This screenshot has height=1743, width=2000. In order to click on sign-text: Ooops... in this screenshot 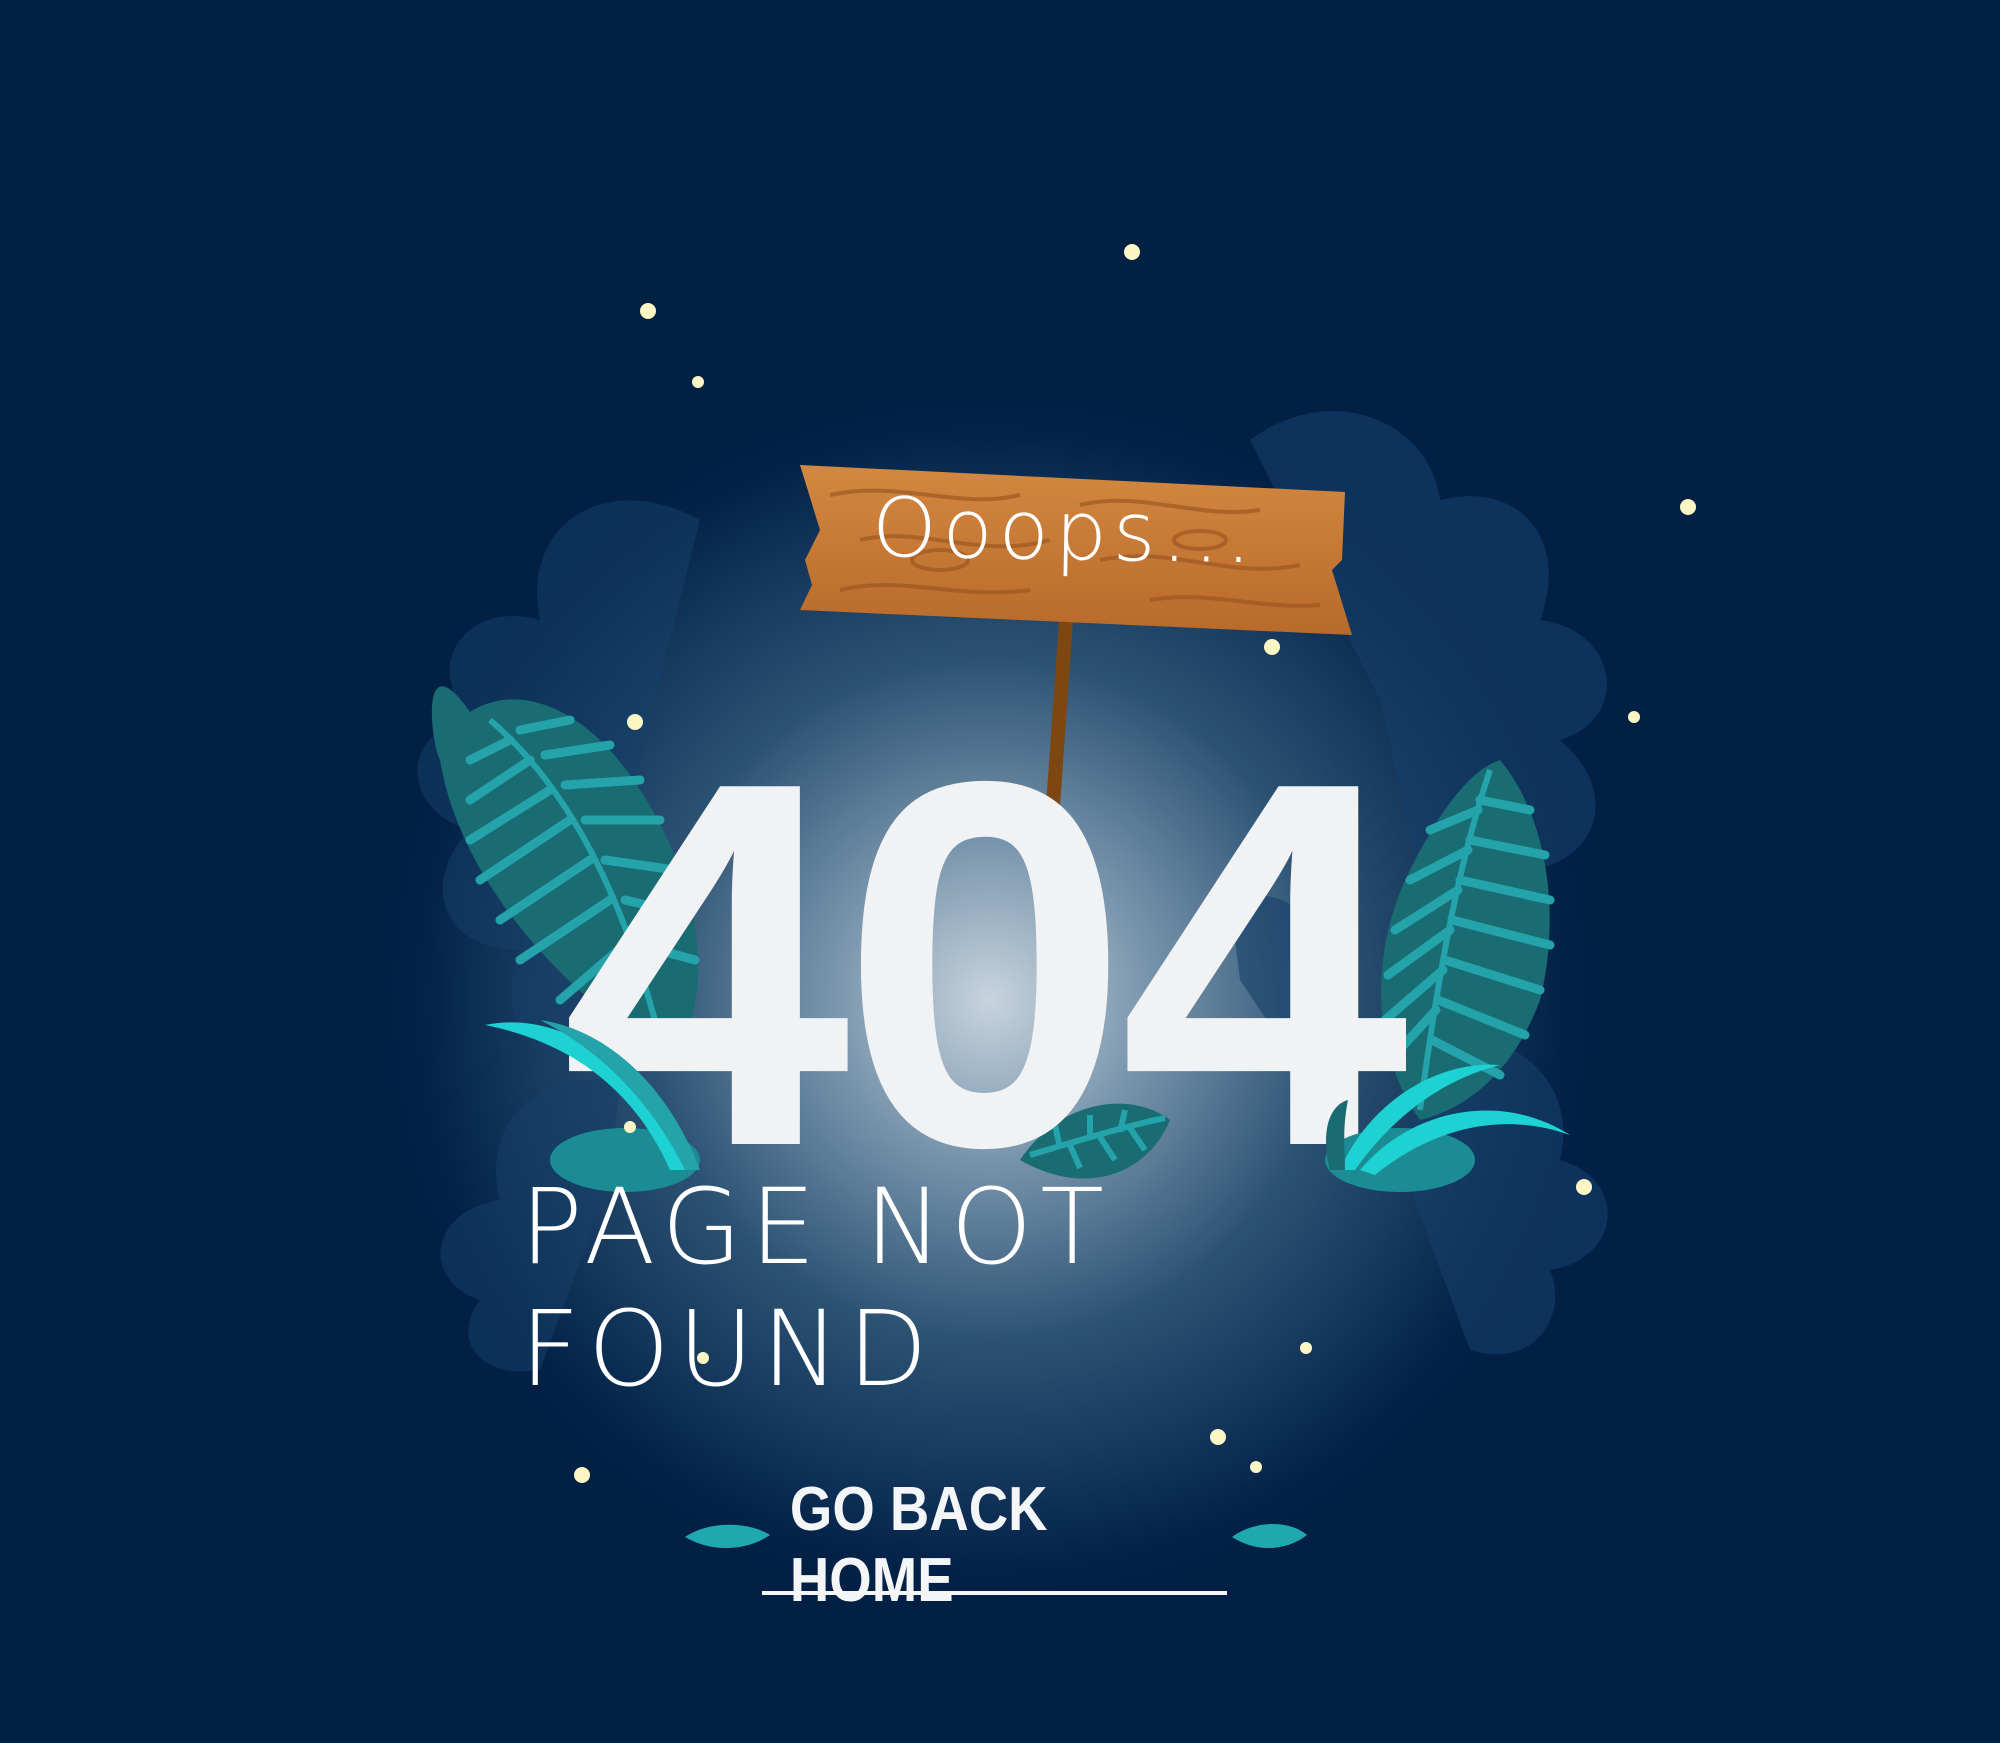, I will do `click(1065, 531)`.